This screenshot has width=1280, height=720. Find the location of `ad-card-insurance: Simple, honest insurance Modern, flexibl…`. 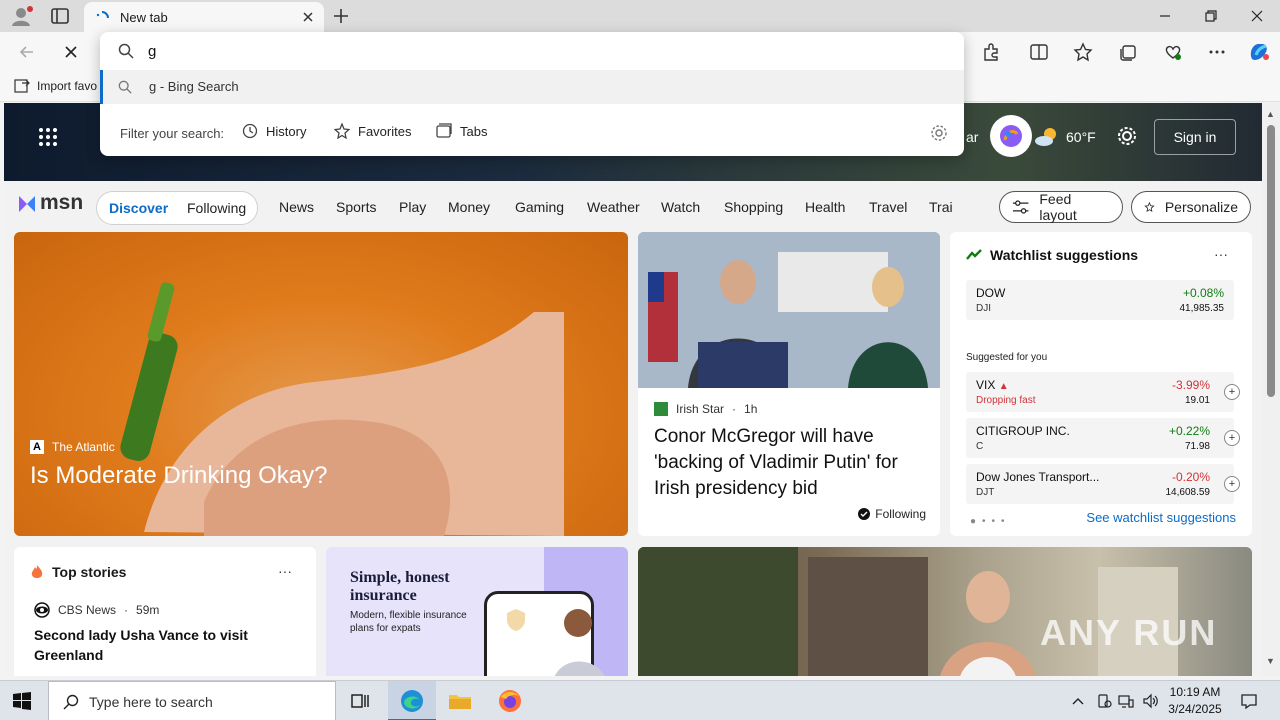

ad-card-insurance: Simple, honest insurance Modern, flexibl… is located at coordinates (477, 611).